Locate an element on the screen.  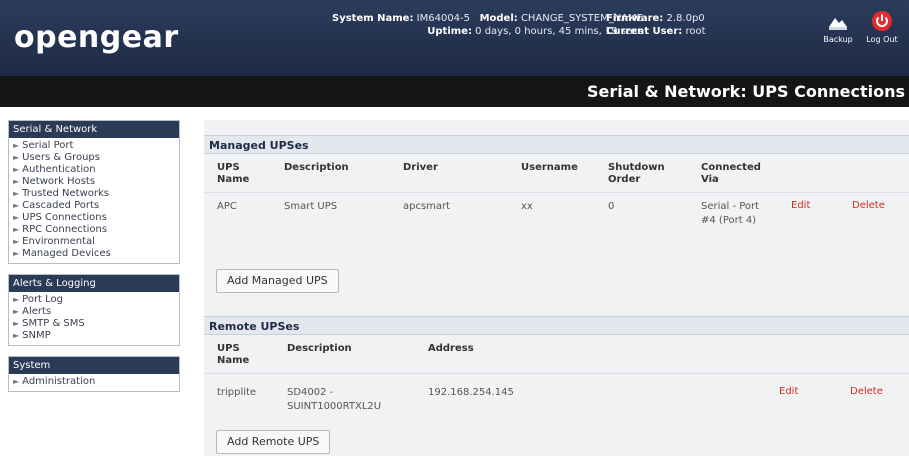
sidebar-item-label: SNMP is located at coordinates (36, 335).